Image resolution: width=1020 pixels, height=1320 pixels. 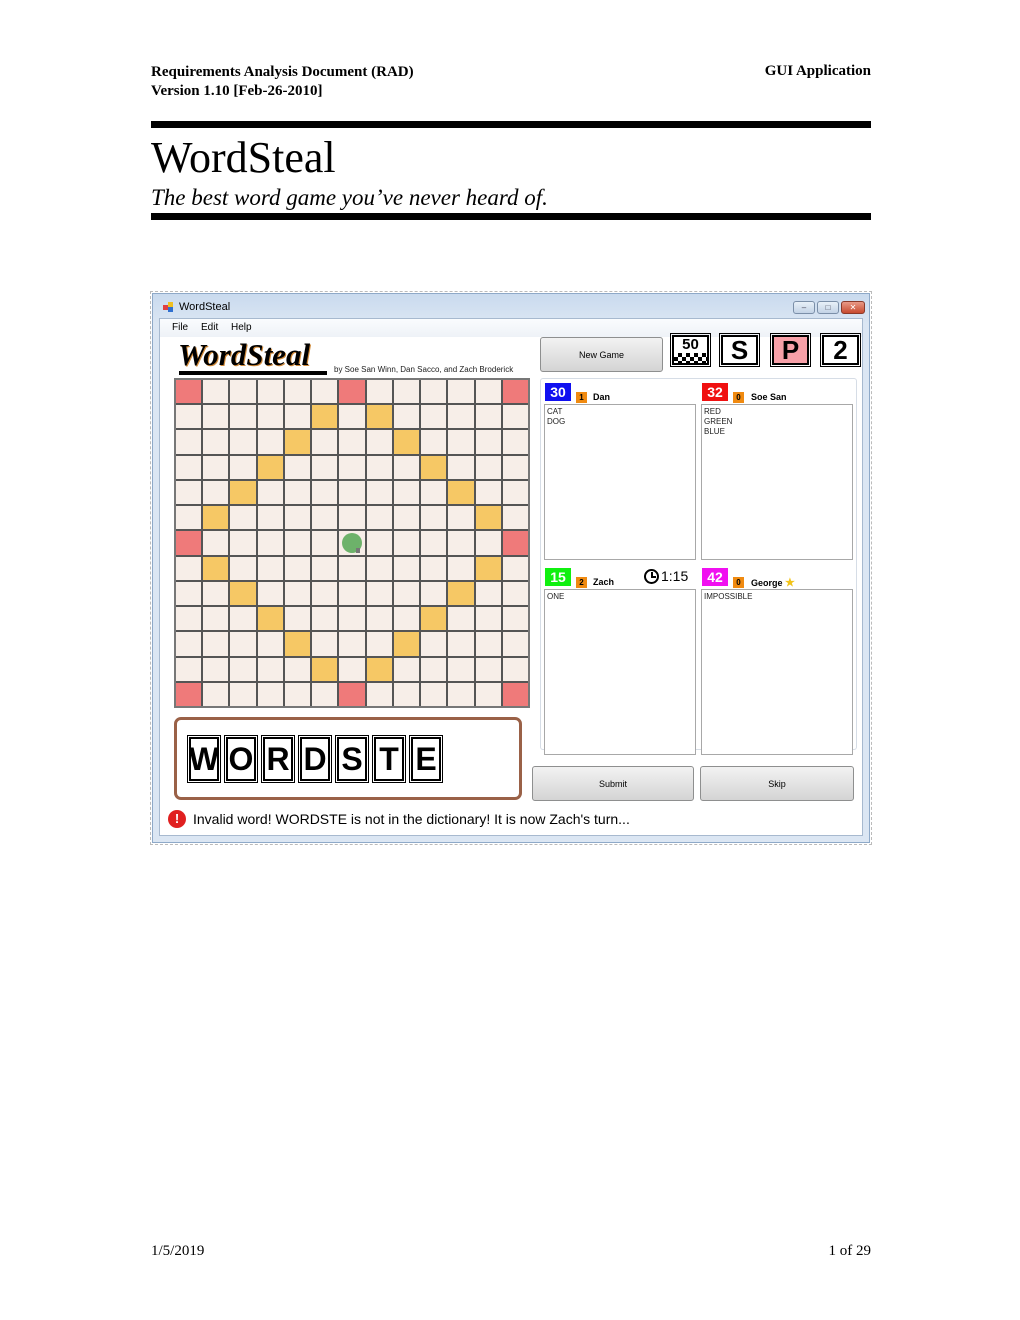 I want to click on skip-button: Skip, so click(x=777, y=783).